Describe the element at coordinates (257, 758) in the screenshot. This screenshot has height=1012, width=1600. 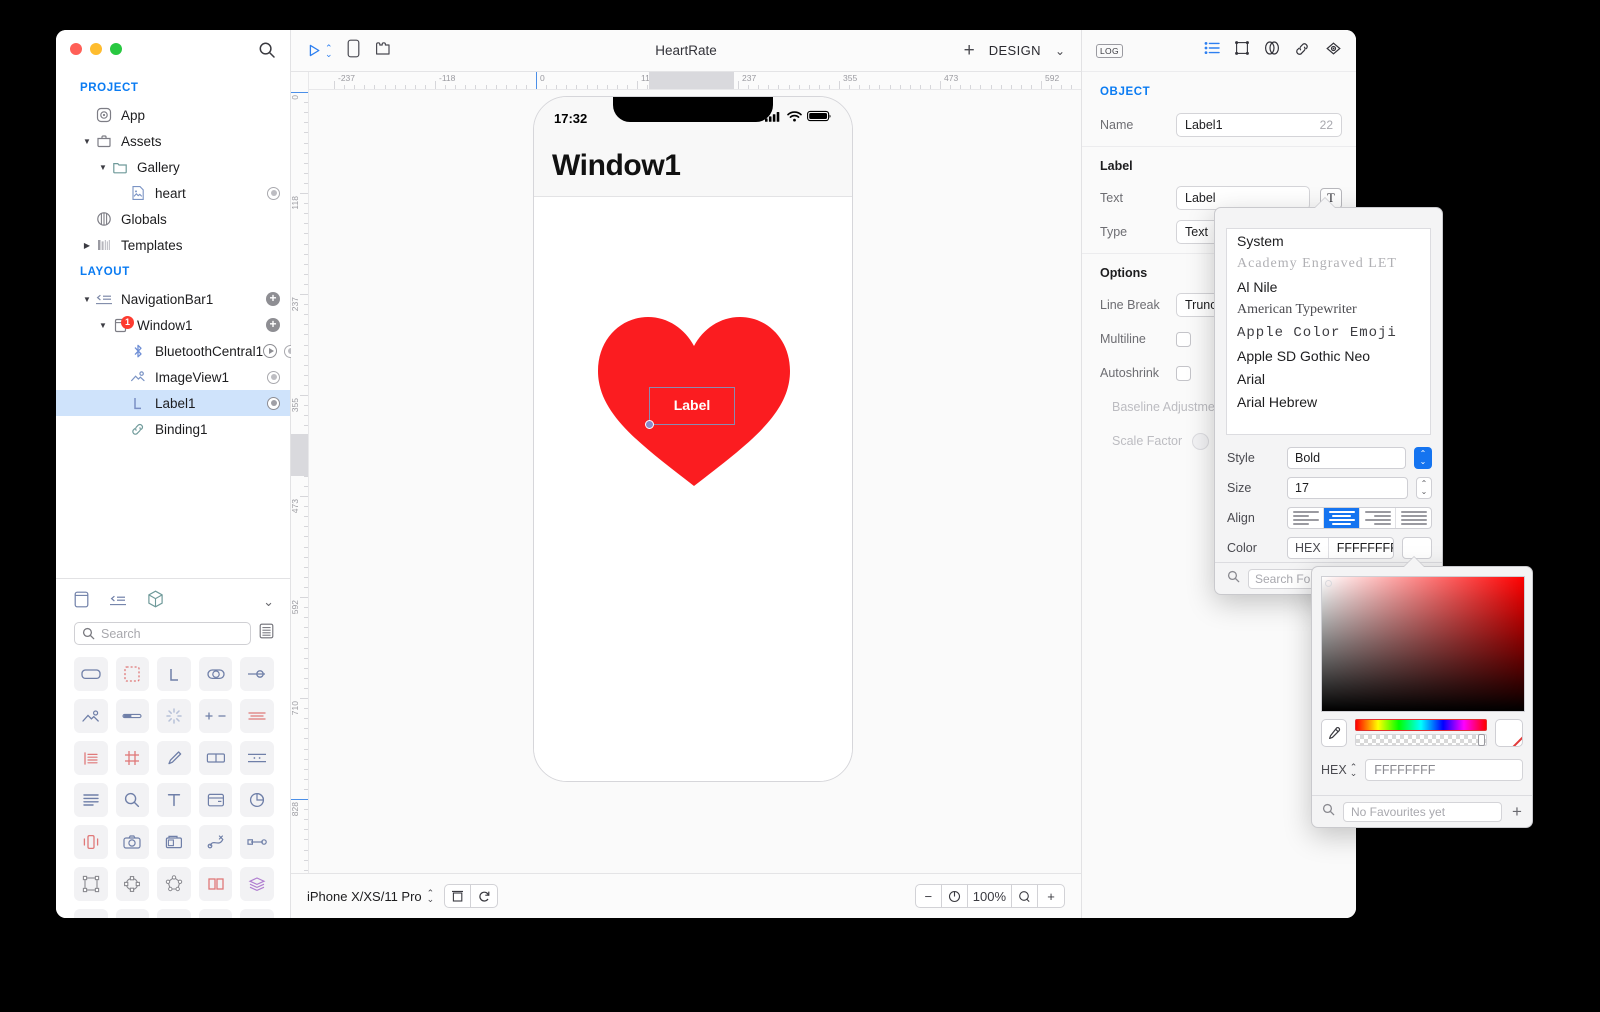
I see `toolbar-icon` at that location.